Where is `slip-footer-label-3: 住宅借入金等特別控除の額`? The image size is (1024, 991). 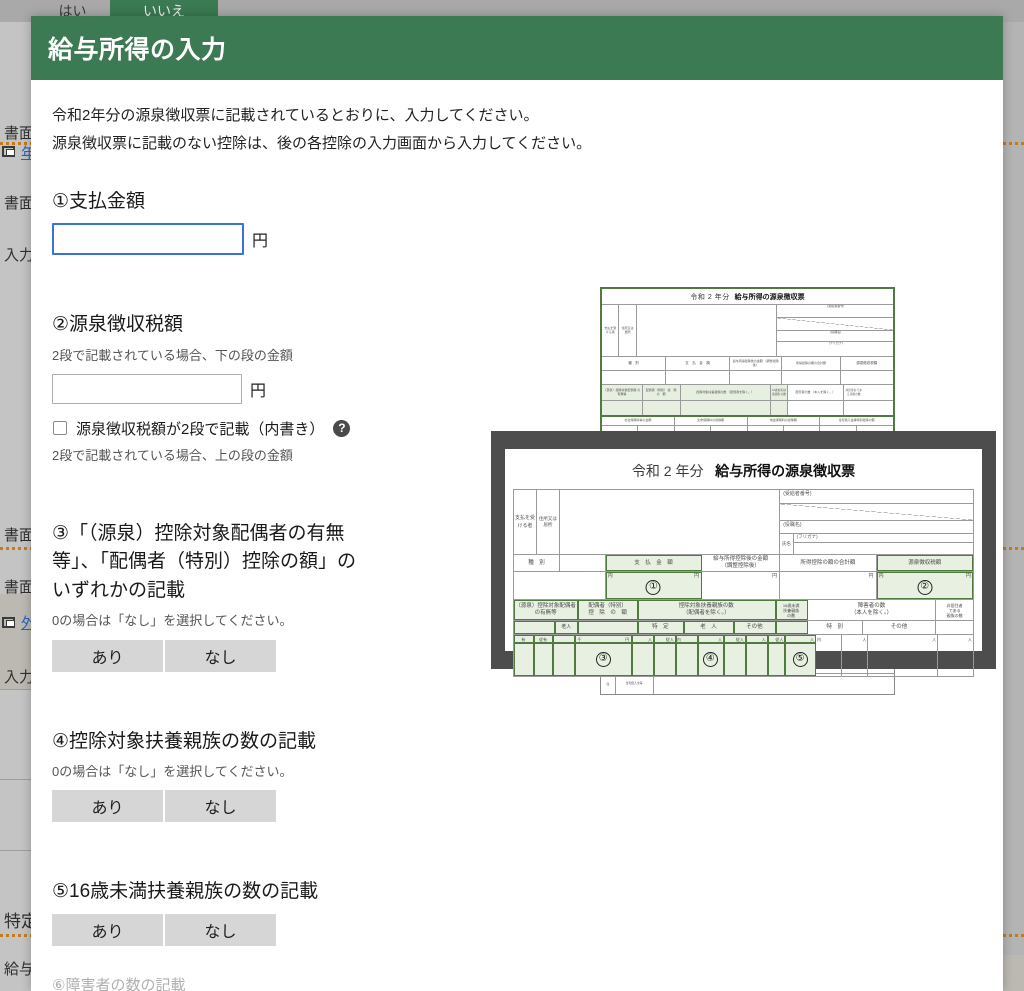 slip-footer-label-3: 住宅借入金等特別控除の額 is located at coordinates (856, 420).